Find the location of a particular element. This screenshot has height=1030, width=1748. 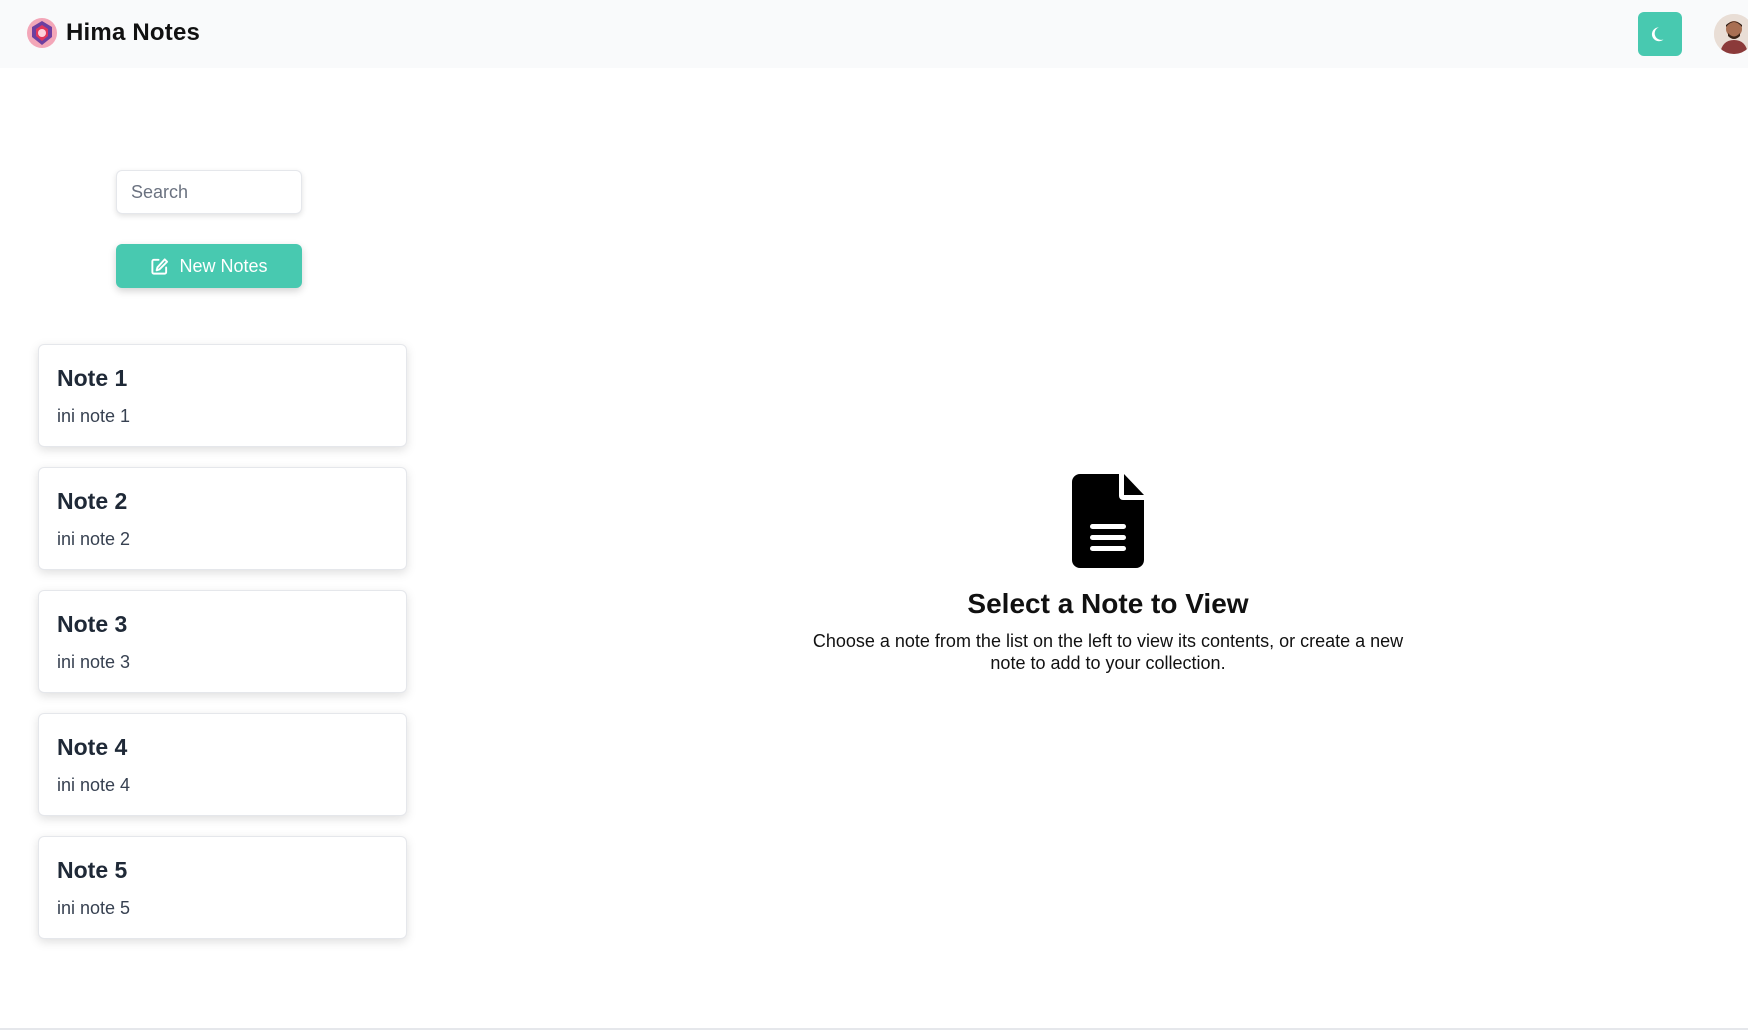

document-icon is located at coordinates (1108, 521).